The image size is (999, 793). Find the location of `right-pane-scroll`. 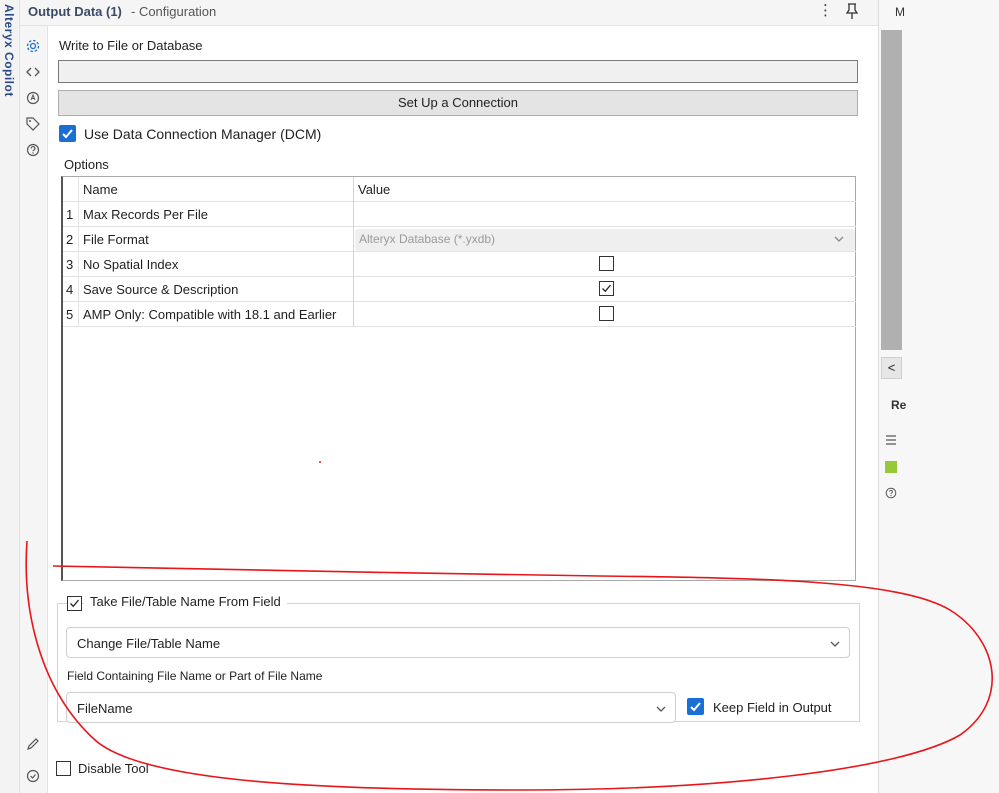

right-pane-scroll is located at coordinates (891, 190).